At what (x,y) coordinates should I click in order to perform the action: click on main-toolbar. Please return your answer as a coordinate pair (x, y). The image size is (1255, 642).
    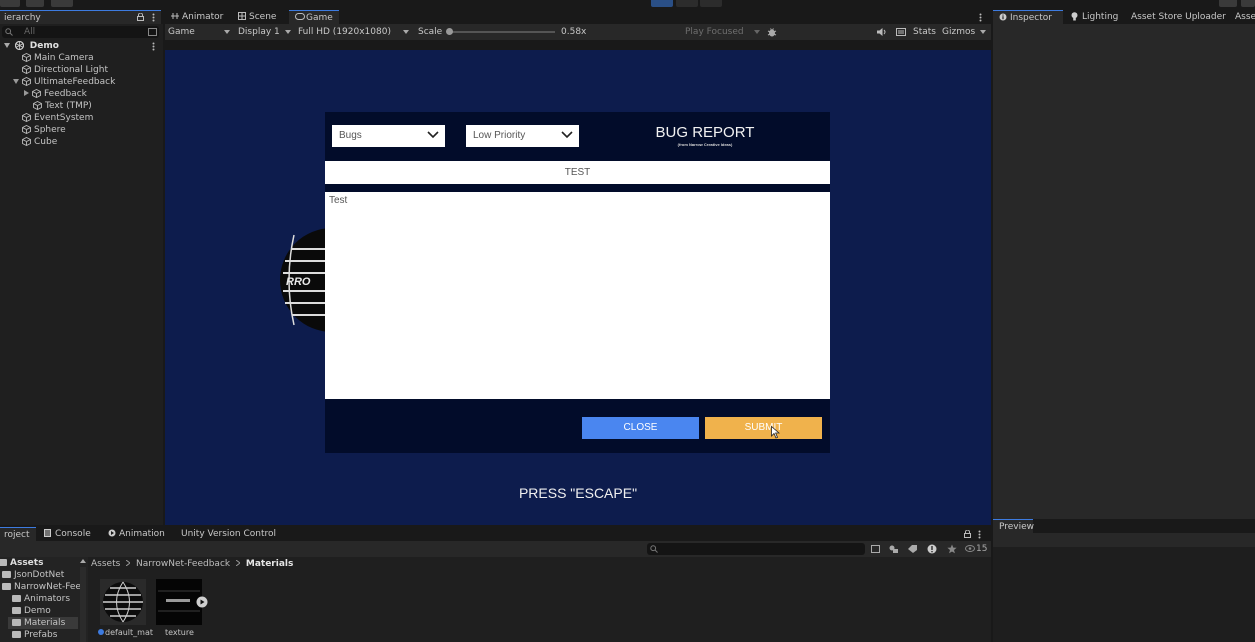
    Looking at the image, I should click on (627, 5).